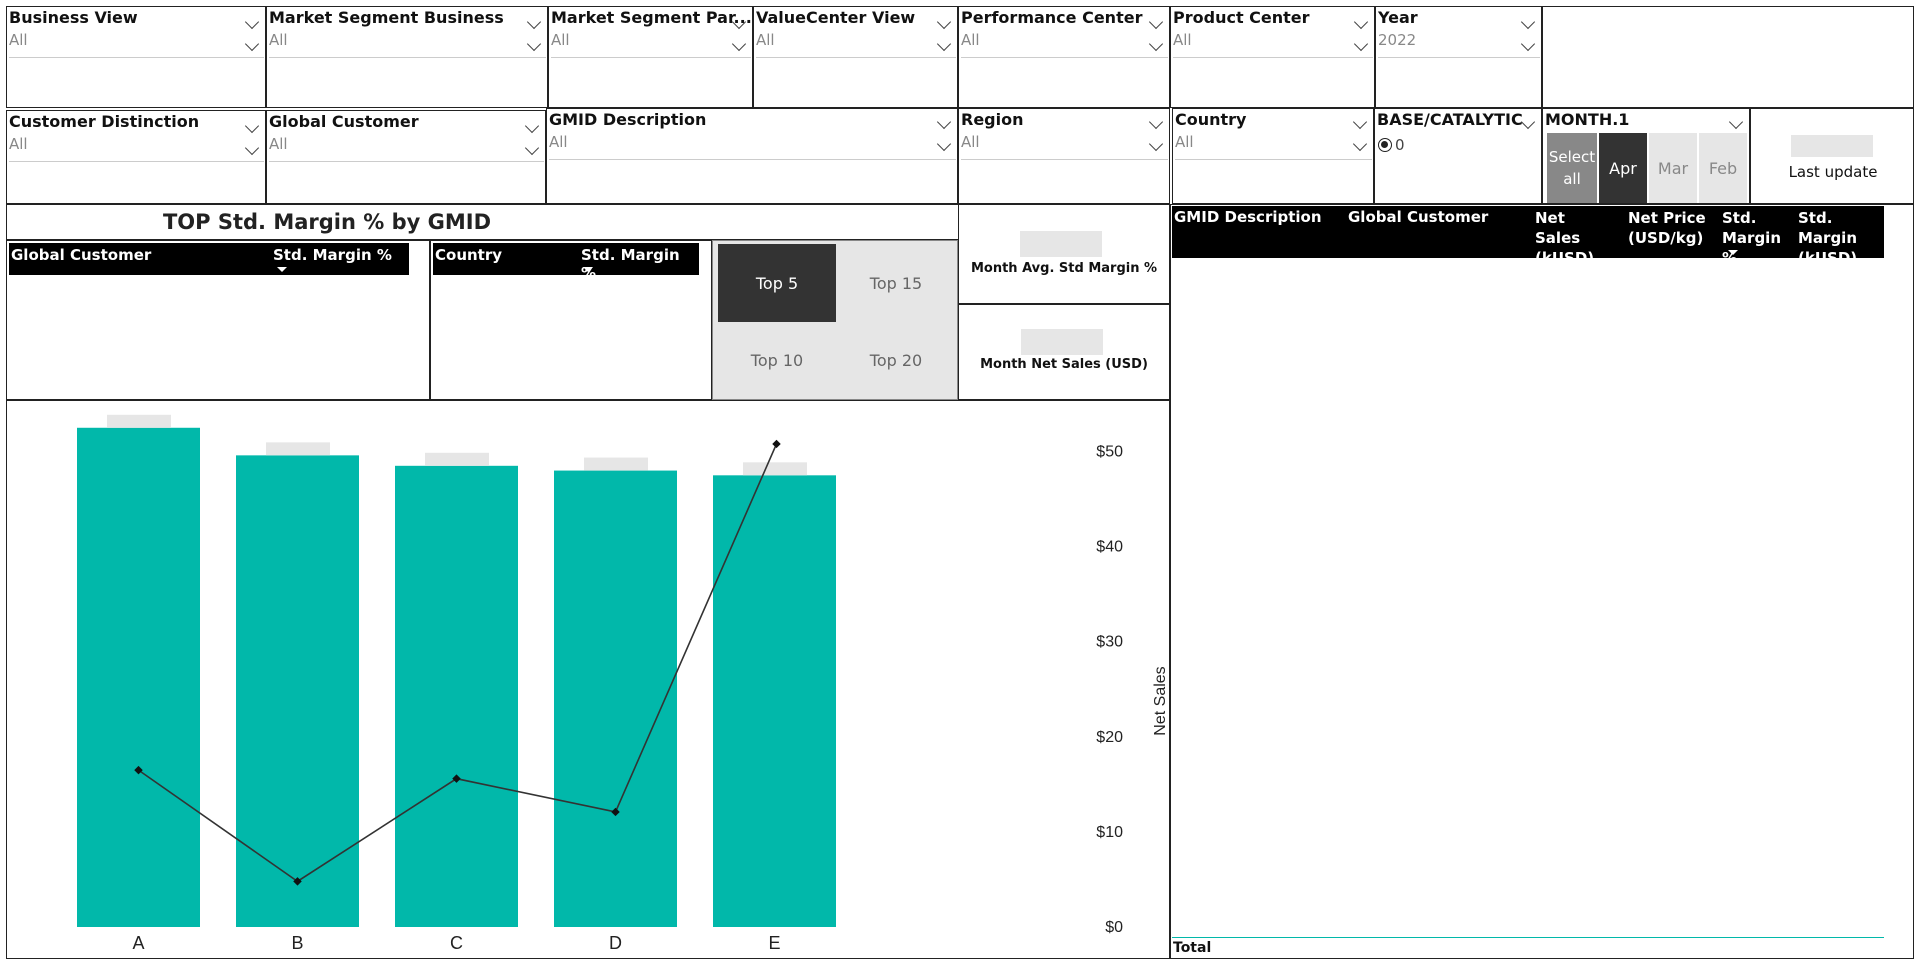 This screenshot has height=965, width=1920. What do you see at coordinates (1570, 238) in the screenshot?
I see `column-header-net-sales: Net Sales (kUSD)` at bounding box center [1570, 238].